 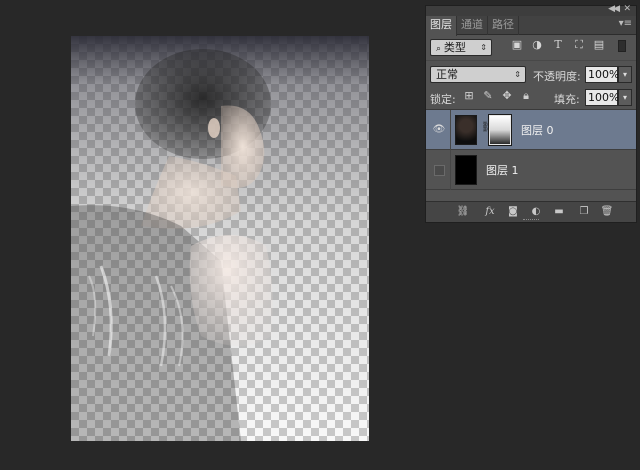 What do you see at coordinates (558, 45) in the screenshot?
I see `type-filter-icon: T` at bounding box center [558, 45].